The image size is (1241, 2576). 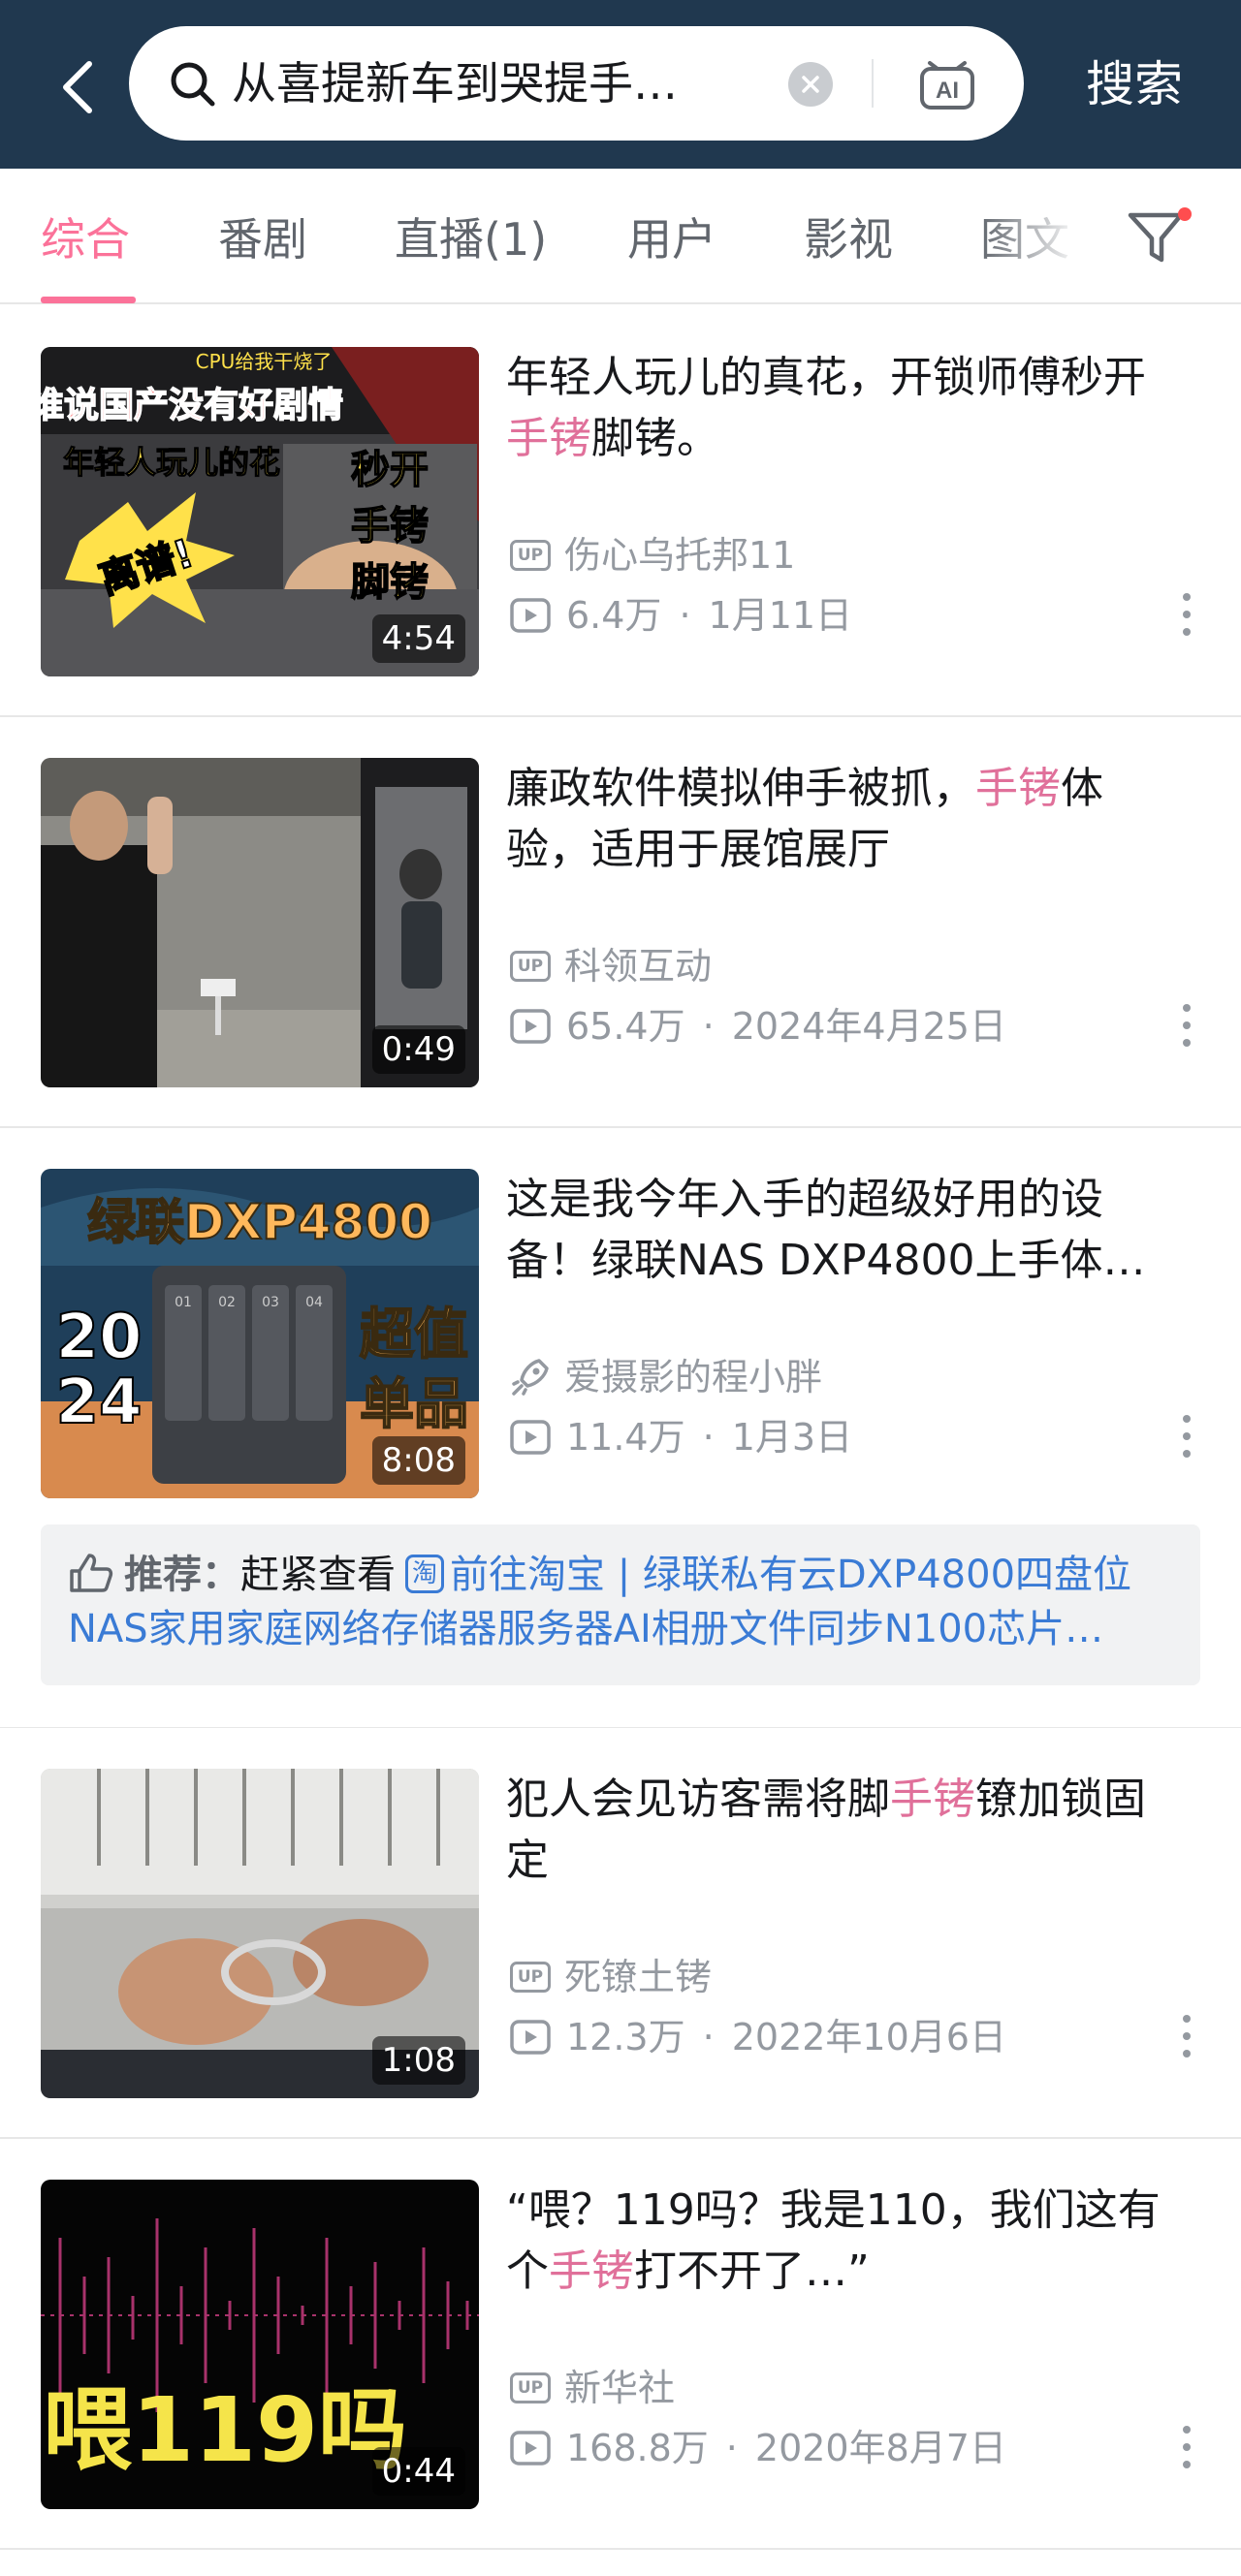 I want to click on tab-users: 用户, so click(x=671, y=239).